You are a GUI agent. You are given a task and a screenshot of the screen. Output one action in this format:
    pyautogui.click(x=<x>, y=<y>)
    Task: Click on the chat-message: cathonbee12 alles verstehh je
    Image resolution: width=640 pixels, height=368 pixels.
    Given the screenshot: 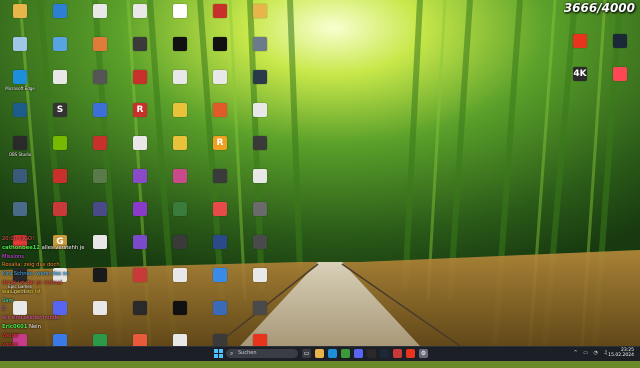 What is the action you would take?
    pyautogui.click(x=43, y=248)
    